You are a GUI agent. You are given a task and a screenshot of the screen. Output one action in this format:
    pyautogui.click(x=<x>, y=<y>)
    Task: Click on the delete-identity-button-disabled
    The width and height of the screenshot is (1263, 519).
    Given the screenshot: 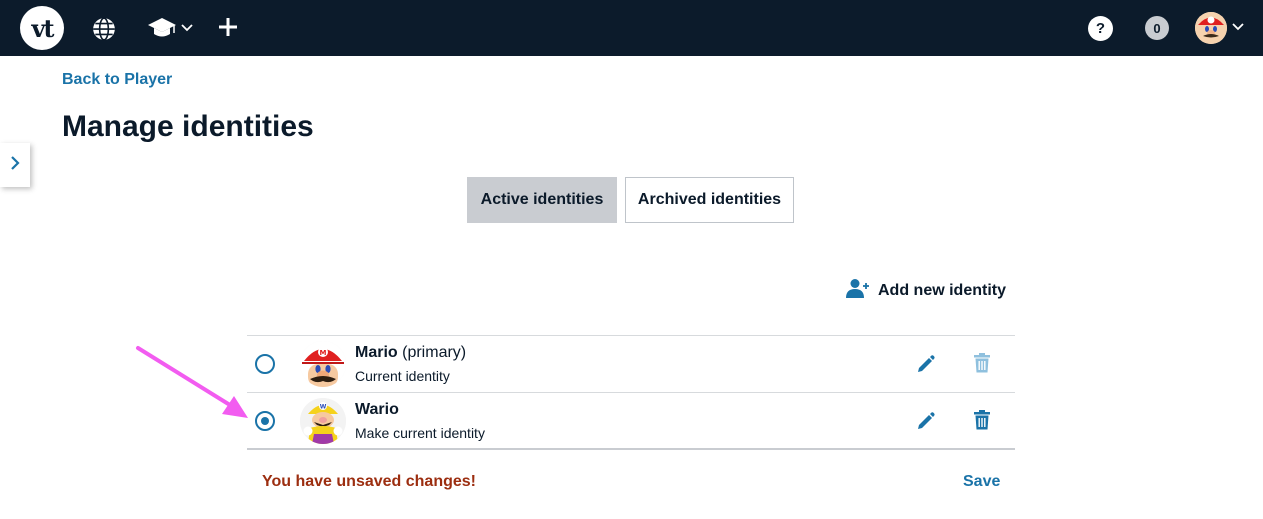 What is the action you would take?
    pyautogui.click(x=982, y=365)
    